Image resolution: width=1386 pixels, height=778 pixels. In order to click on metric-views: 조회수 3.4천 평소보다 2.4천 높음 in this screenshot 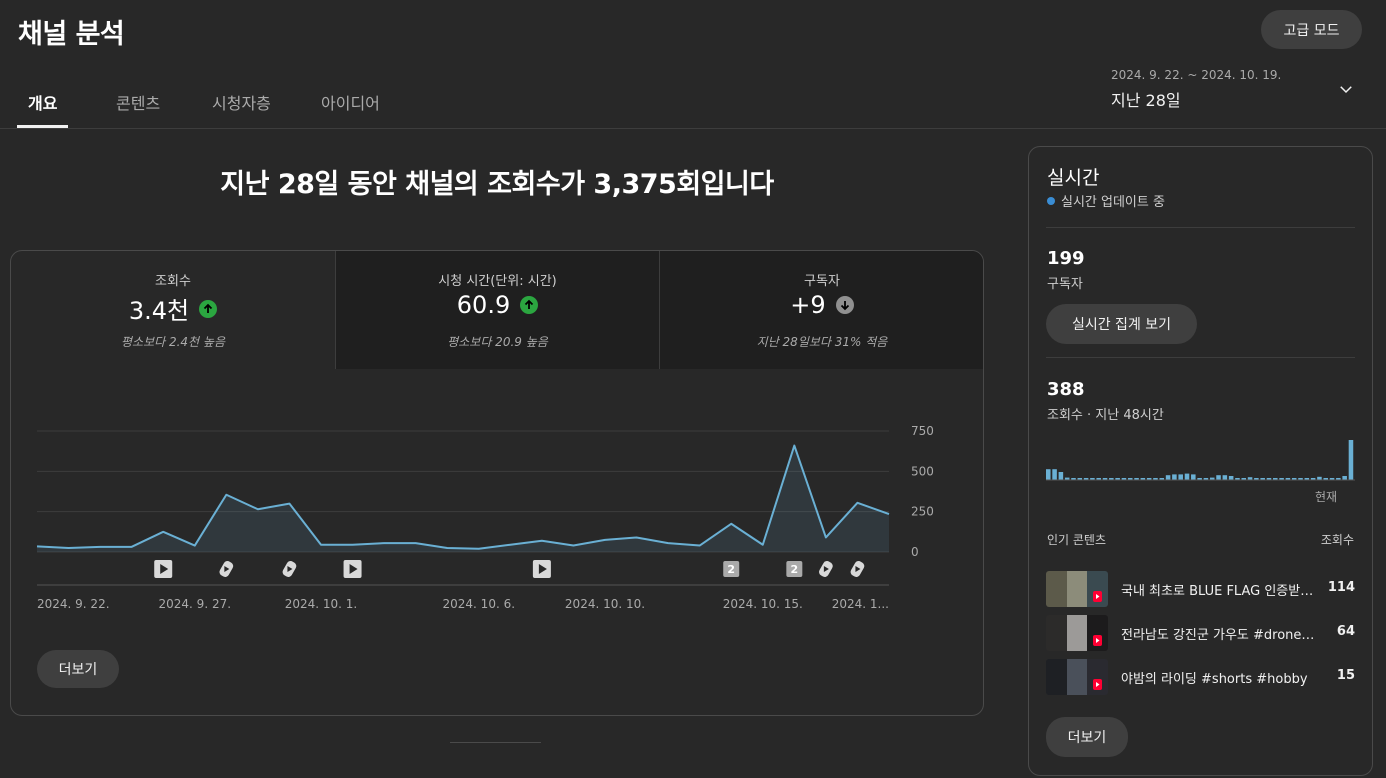, I will do `click(173, 310)`.